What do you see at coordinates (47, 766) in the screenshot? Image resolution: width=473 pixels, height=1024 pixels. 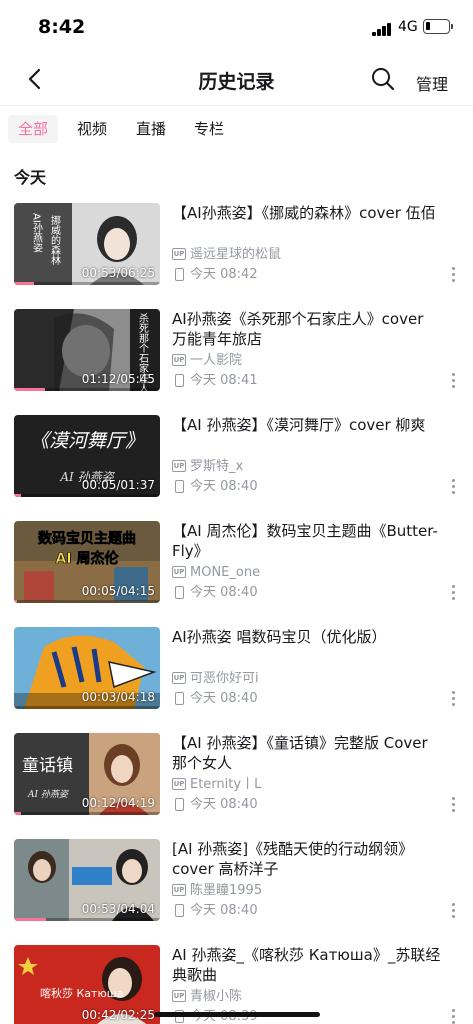 I see `thumb-text: 童话镇` at bounding box center [47, 766].